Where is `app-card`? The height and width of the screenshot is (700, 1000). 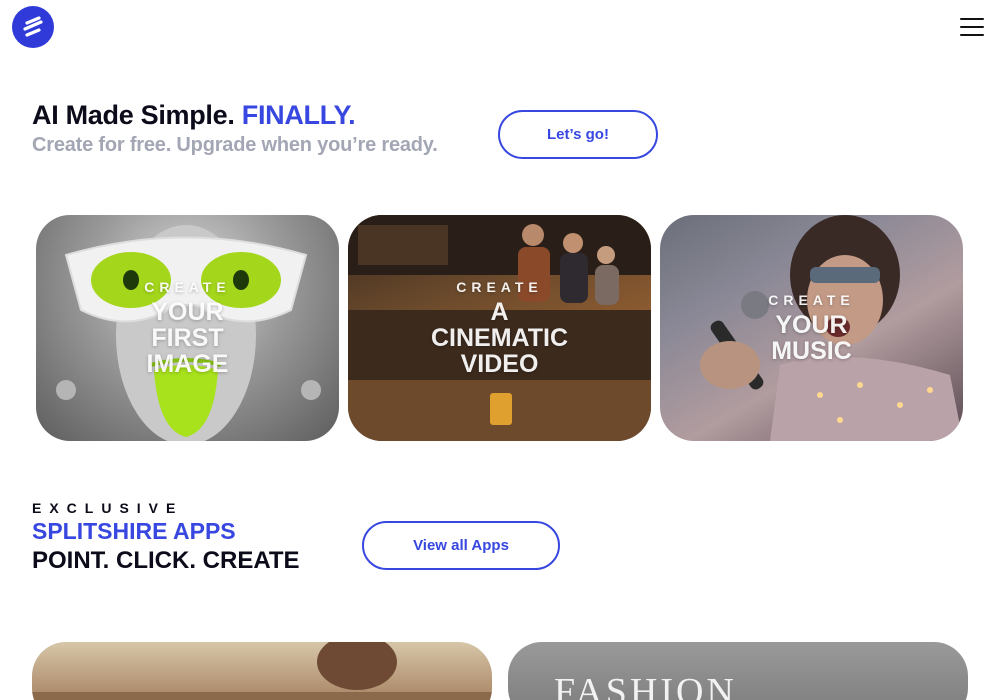 app-card is located at coordinates (262, 671).